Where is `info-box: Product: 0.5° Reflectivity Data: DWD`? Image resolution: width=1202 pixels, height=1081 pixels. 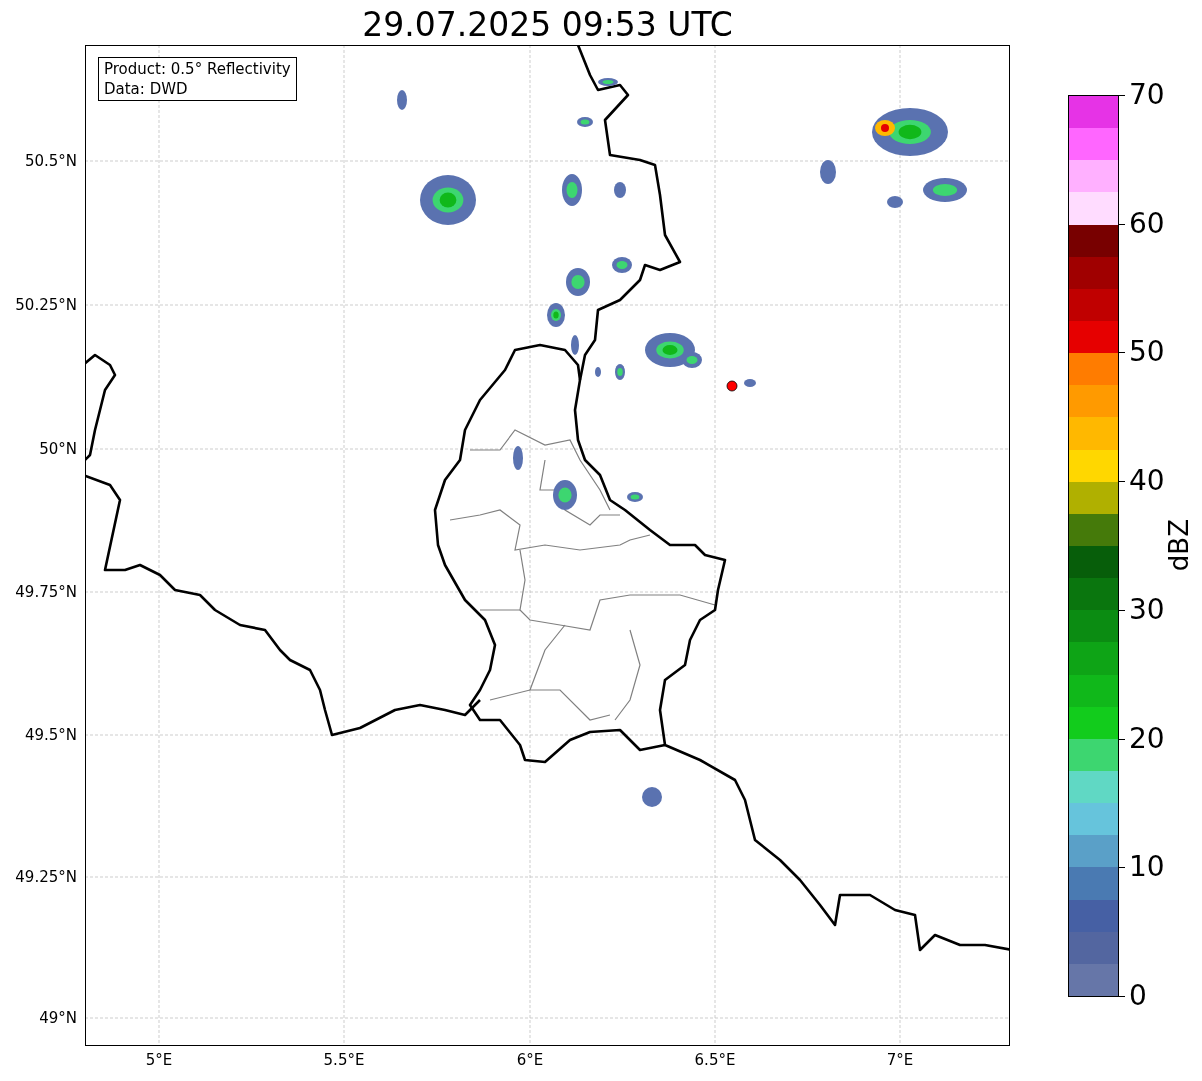
info-box: Product: 0.5° Reflectivity Data: DWD is located at coordinates (197, 79).